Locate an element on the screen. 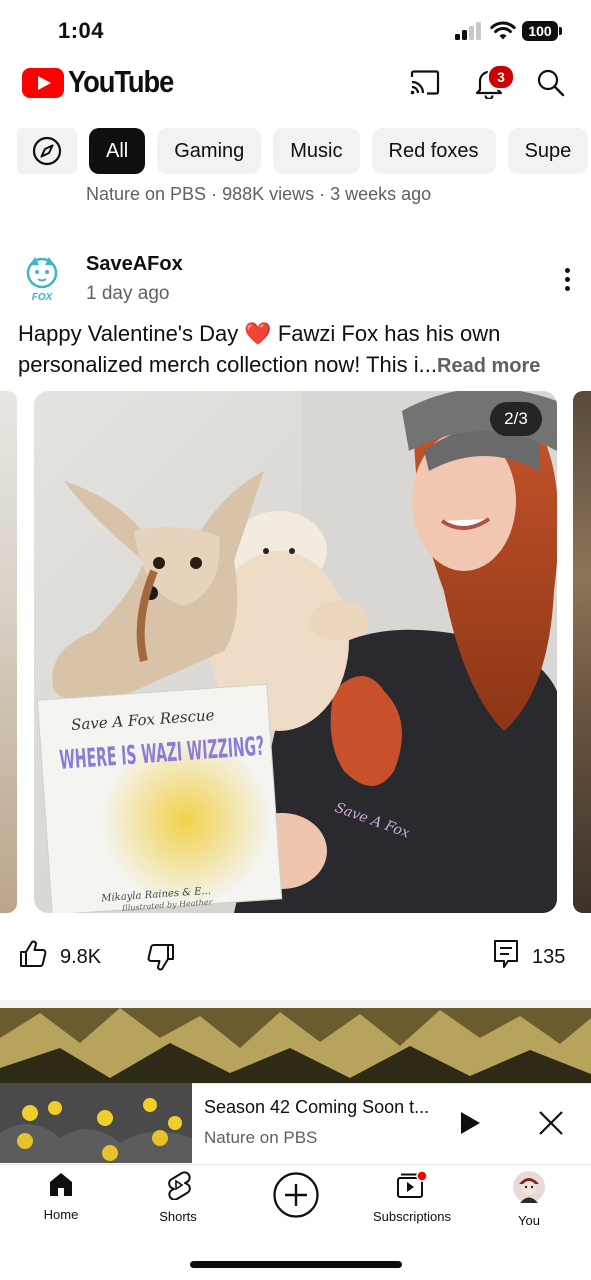 The height and width of the screenshot is (1280, 591). wifi-icon is located at coordinates (503, 33).